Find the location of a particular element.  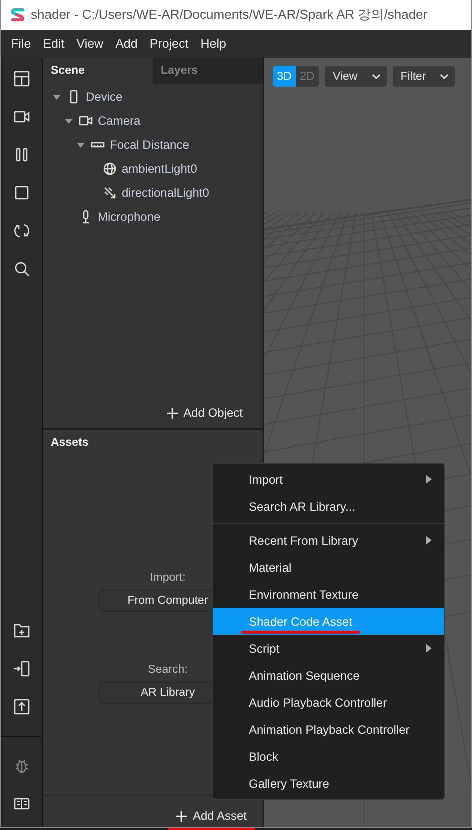

menu-item: Add is located at coordinates (127, 44).